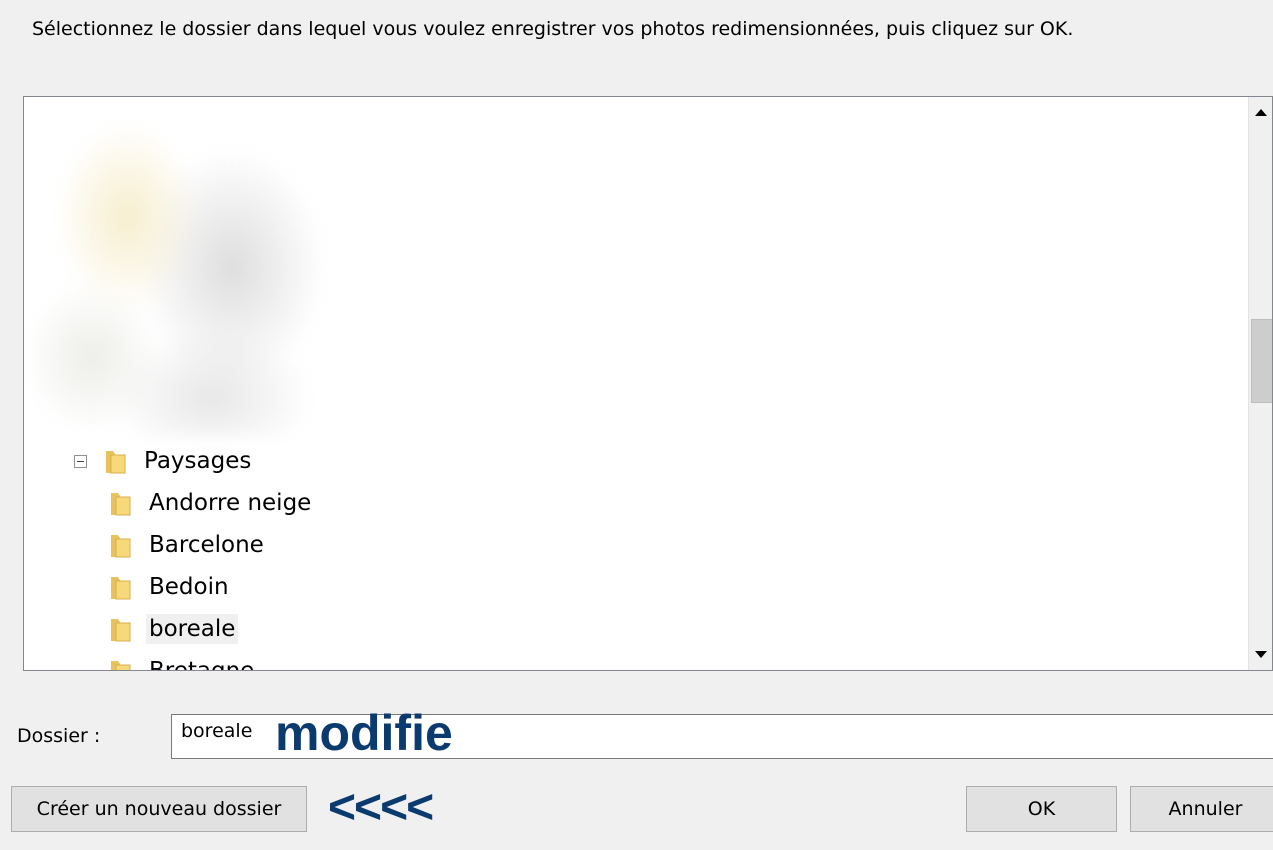  I want to click on cancel-button: Annuler, so click(1201, 809).